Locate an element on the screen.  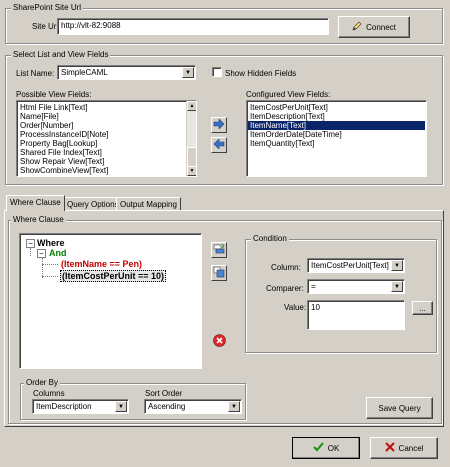
delete-icon is located at coordinates (219, 341).